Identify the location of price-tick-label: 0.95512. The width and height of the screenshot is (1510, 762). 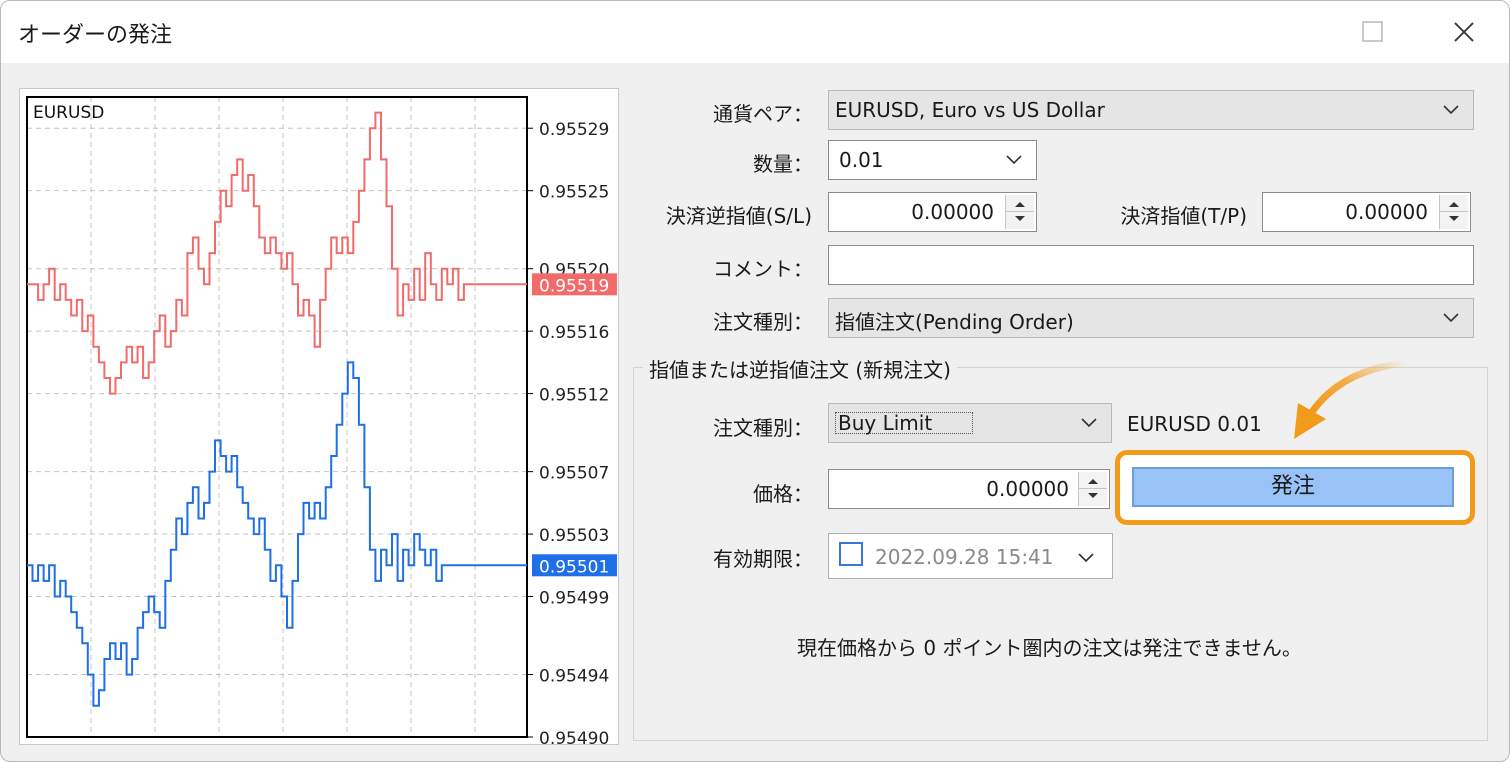
(574, 396).